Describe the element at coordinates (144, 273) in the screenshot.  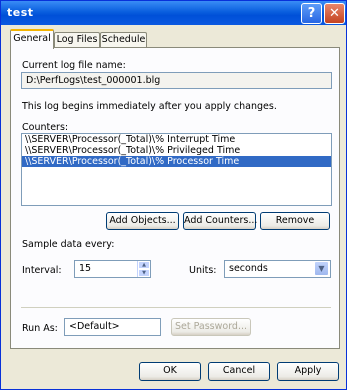
I see `spin-down-icon: ▼` at that location.